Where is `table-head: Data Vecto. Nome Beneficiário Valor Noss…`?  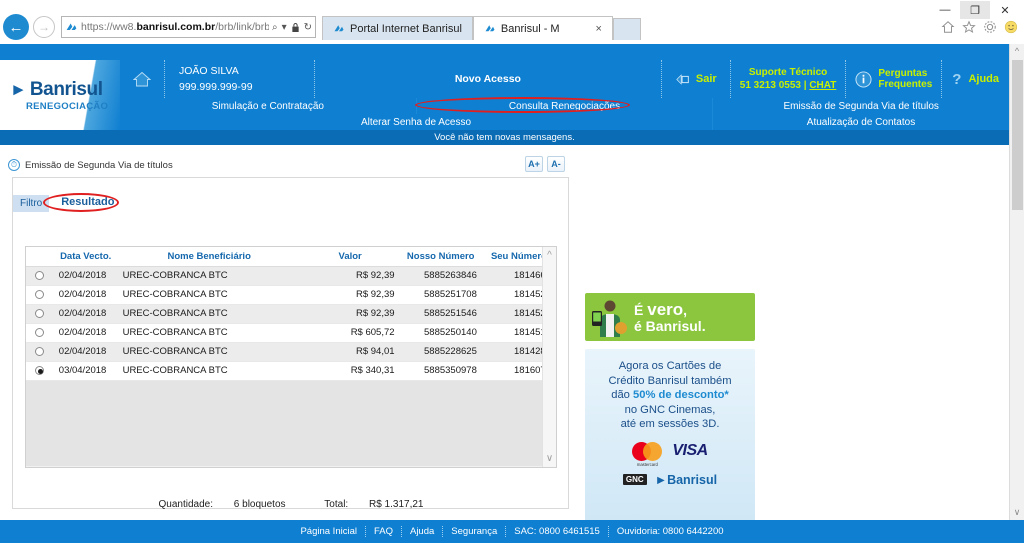
table-head: Data Vecto. Nome Beneficiário Valor Noss… is located at coordinates (291, 257).